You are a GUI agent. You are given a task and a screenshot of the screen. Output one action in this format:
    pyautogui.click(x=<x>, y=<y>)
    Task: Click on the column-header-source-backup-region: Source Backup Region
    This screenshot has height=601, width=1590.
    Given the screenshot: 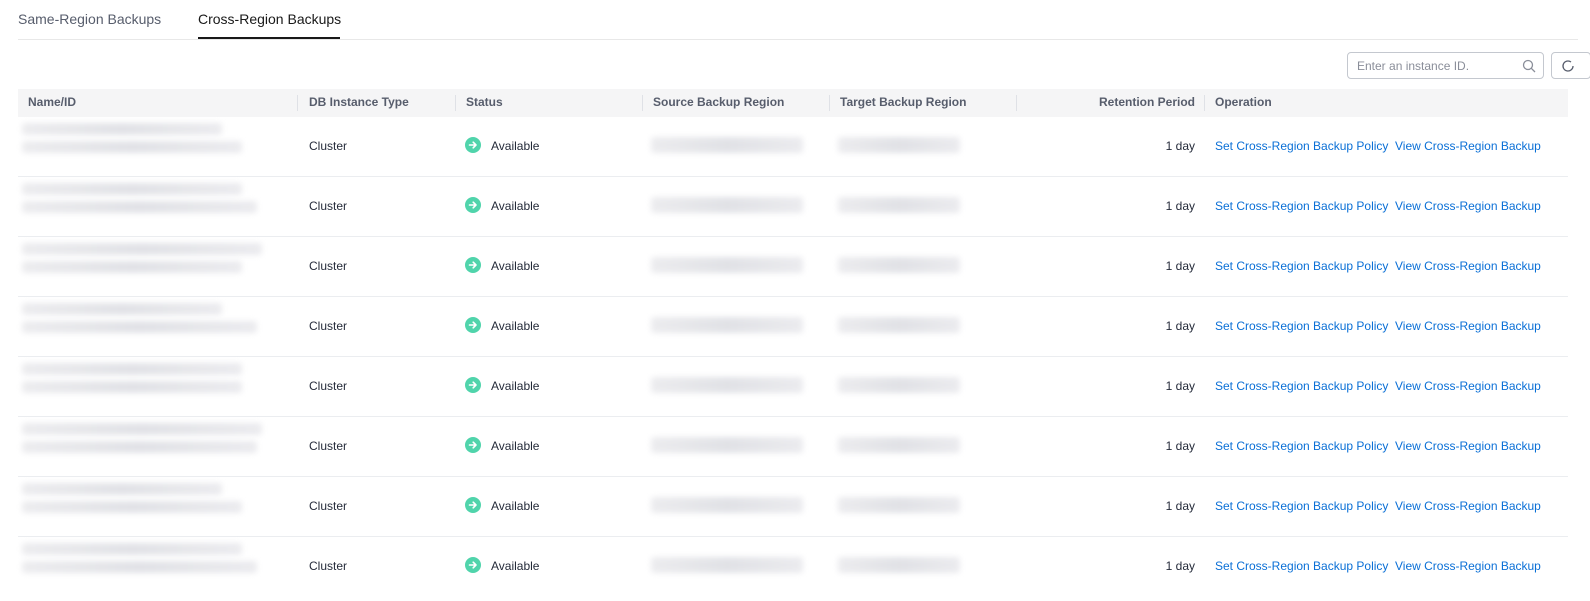 What is the action you would take?
    pyautogui.click(x=719, y=102)
    